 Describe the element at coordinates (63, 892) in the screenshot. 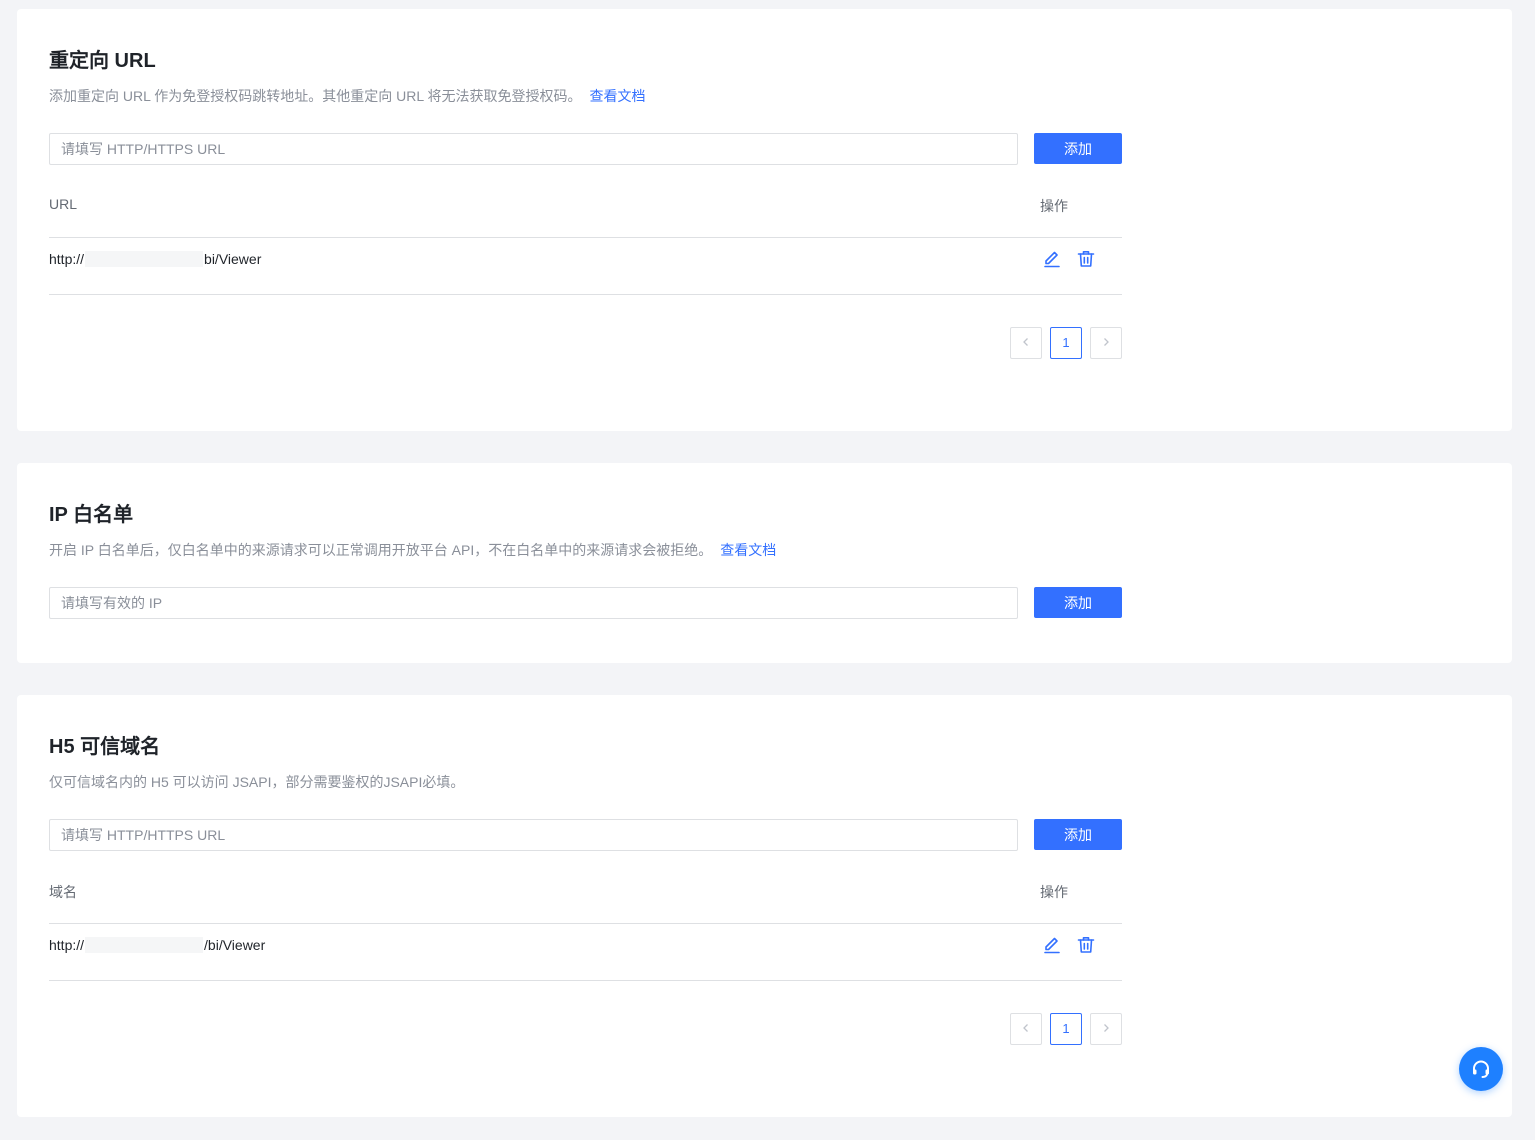

I see `column-header-domain: 域名` at that location.